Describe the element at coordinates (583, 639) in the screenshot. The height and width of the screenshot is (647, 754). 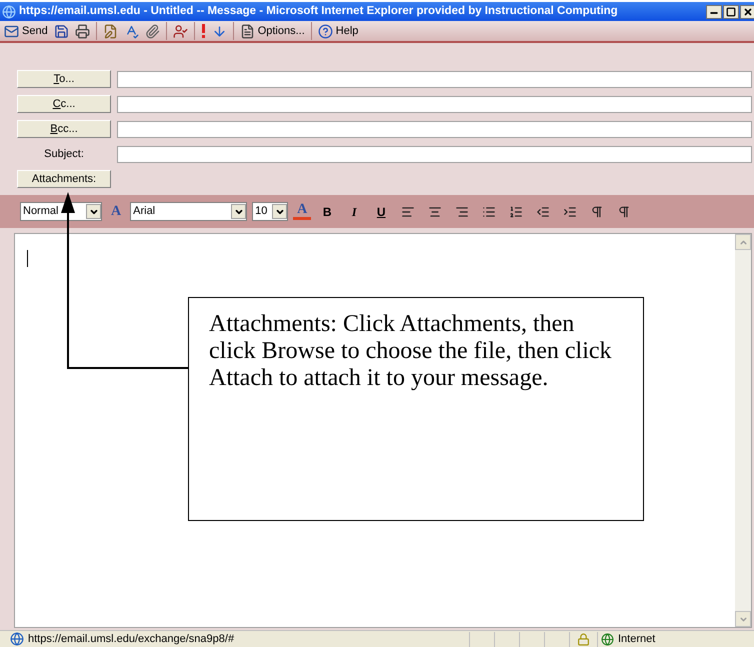
I see `lock-icon` at that location.